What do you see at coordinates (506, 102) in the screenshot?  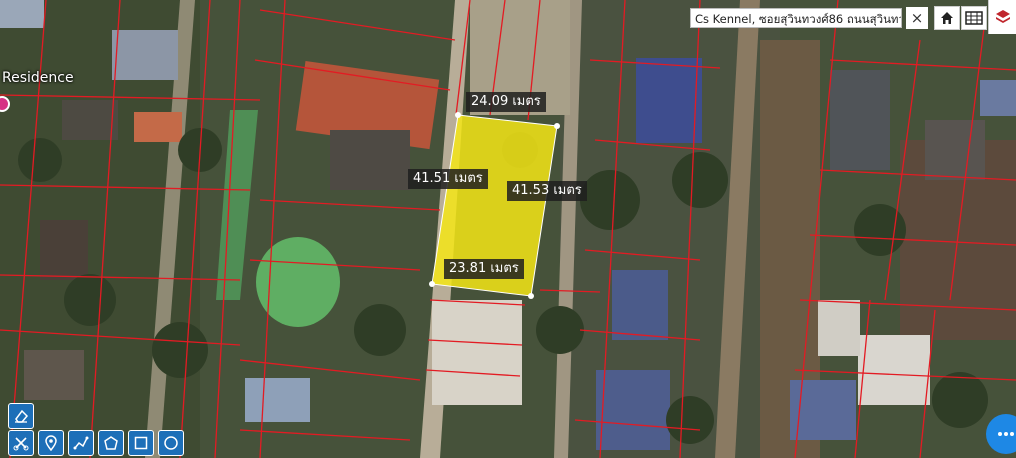 I see `edge-length-top: 24.09 เมตร` at bounding box center [506, 102].